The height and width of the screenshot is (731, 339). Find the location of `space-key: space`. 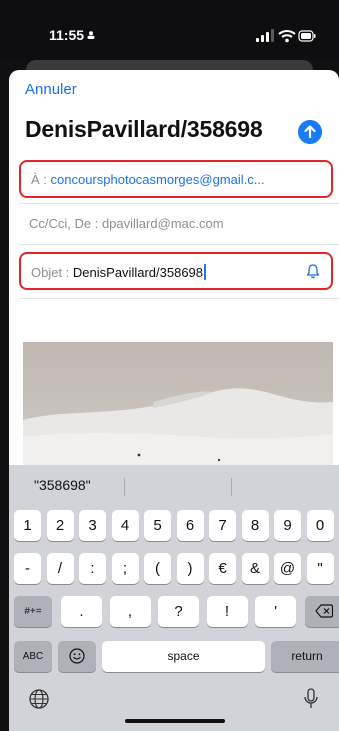

space-key: space is located at coordinates (183, 656).